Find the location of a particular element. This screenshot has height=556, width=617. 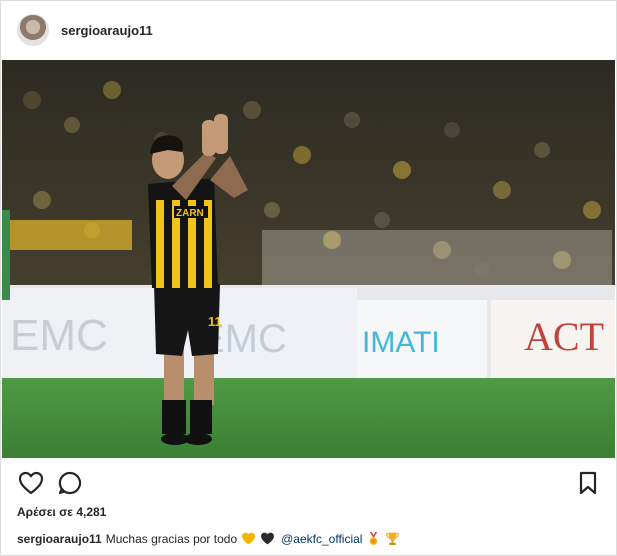

bookmark-icon is located at coordinates (588, 483).